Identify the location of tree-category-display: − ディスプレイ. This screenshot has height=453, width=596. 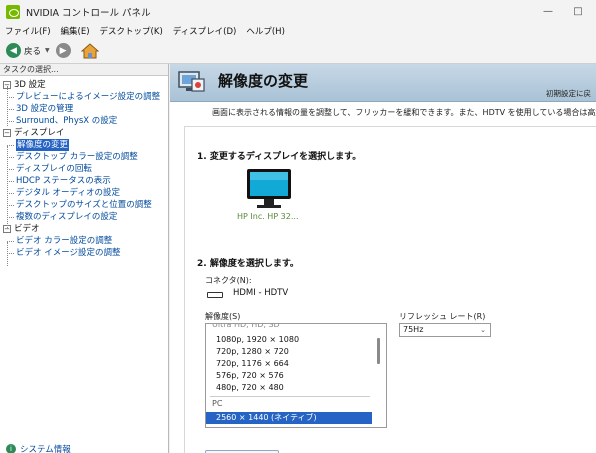
(84, 133).